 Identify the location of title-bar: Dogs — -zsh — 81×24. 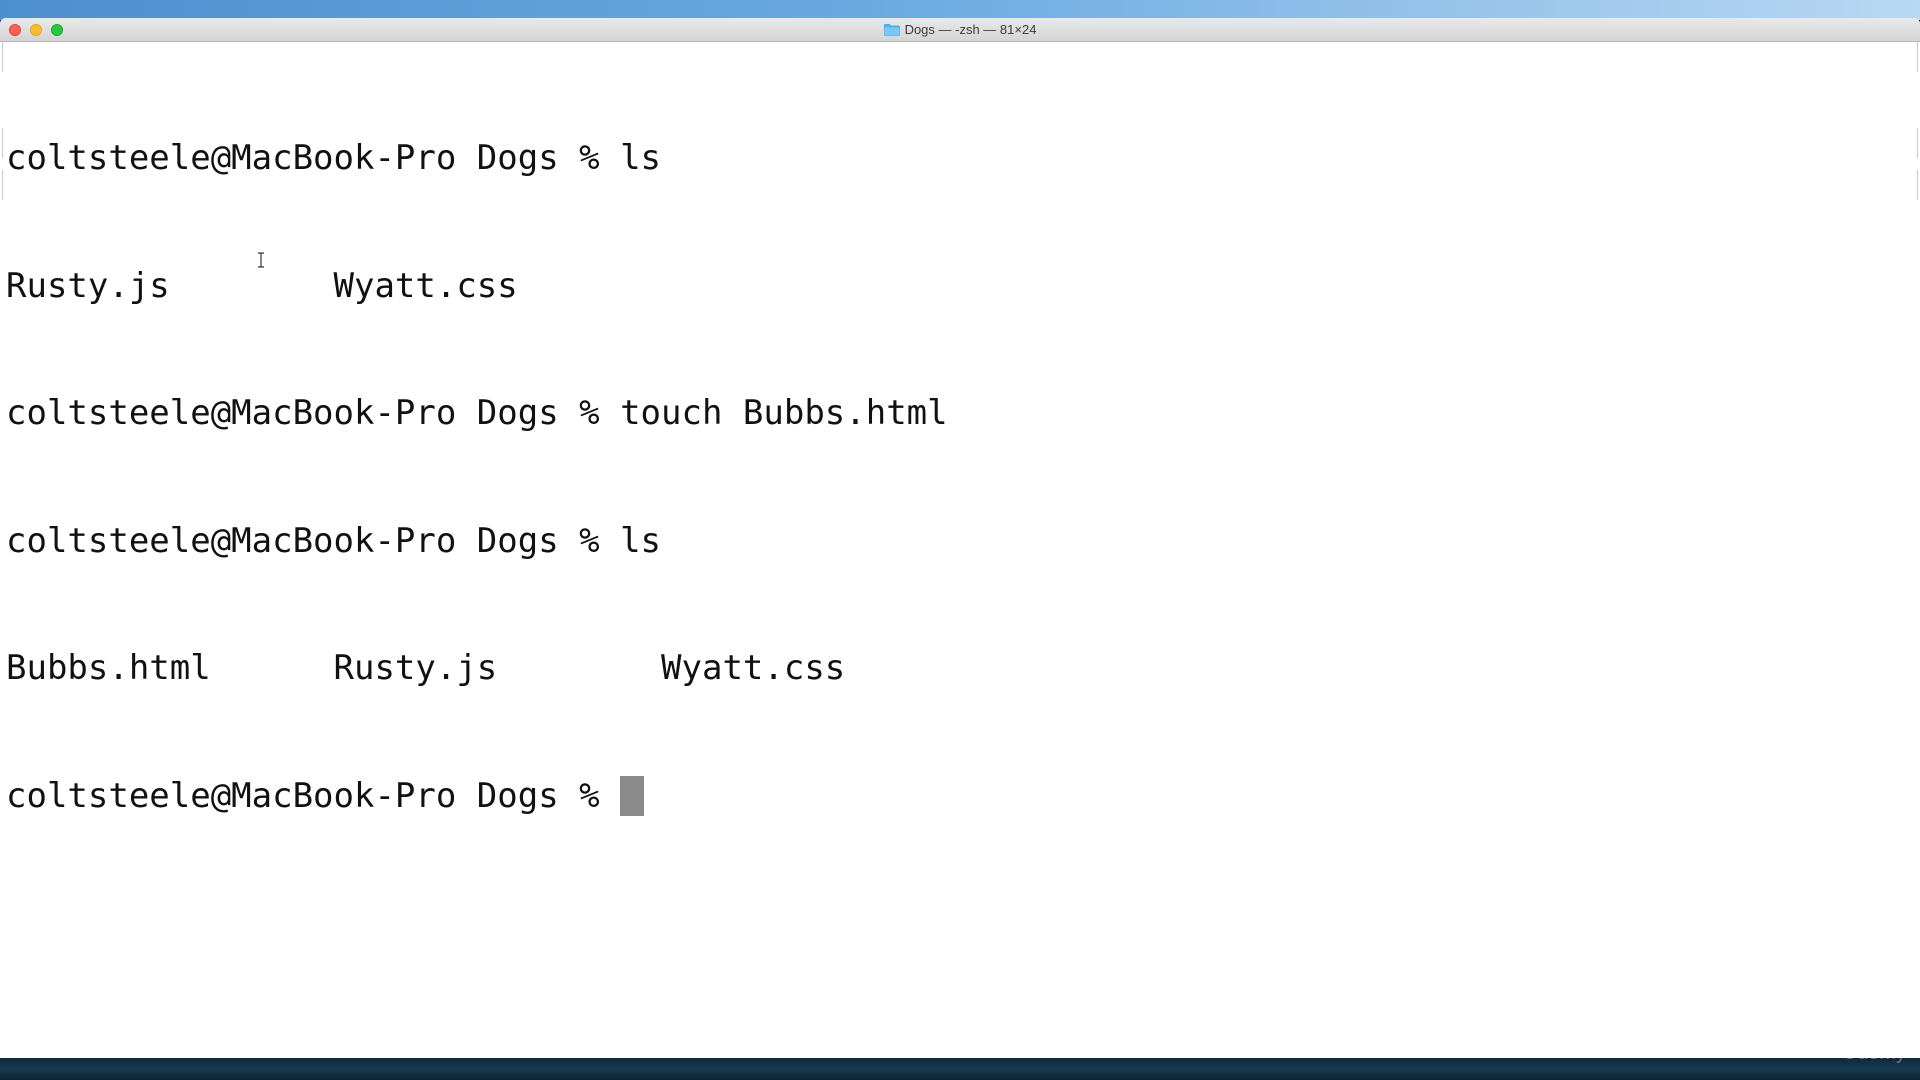
(960, 30).